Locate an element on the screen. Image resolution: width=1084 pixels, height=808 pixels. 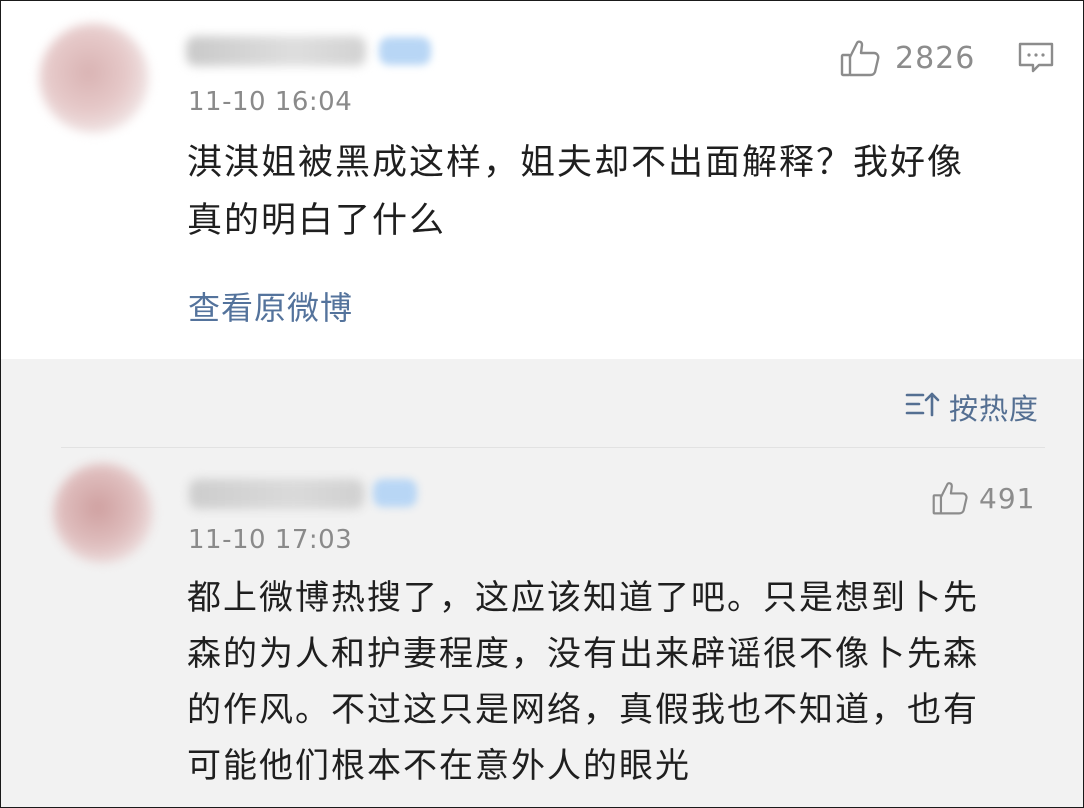
comment-like-button: 491 is located at coordinates (983, 498).